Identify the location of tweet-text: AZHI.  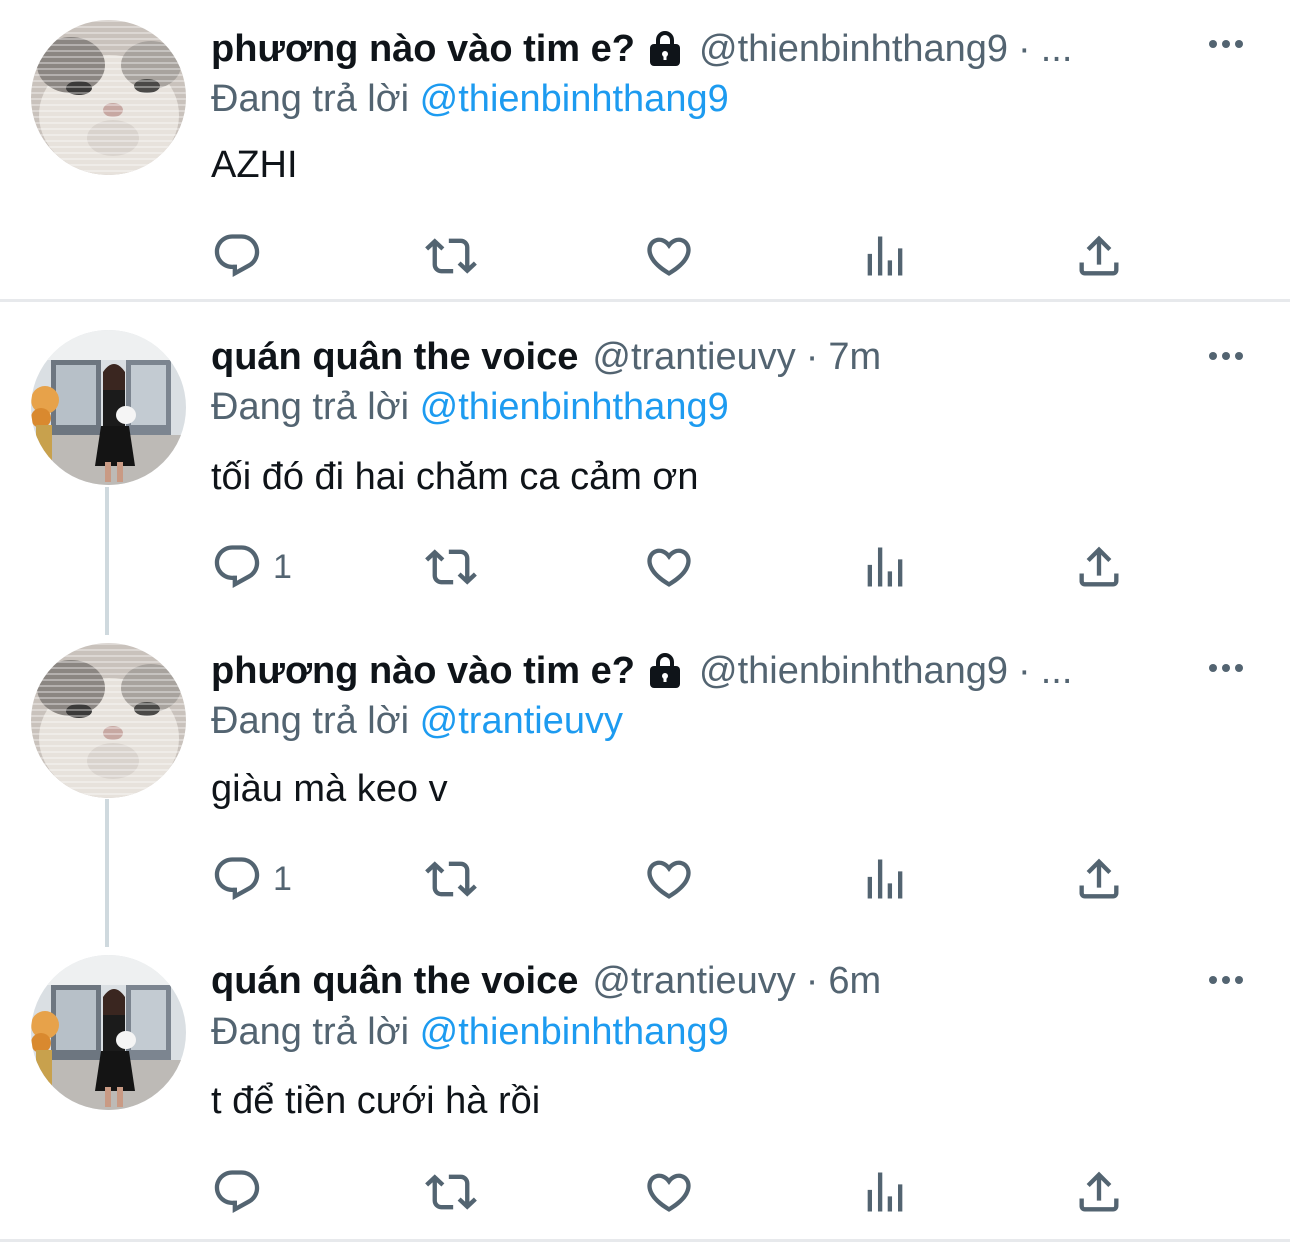
(254, 165).